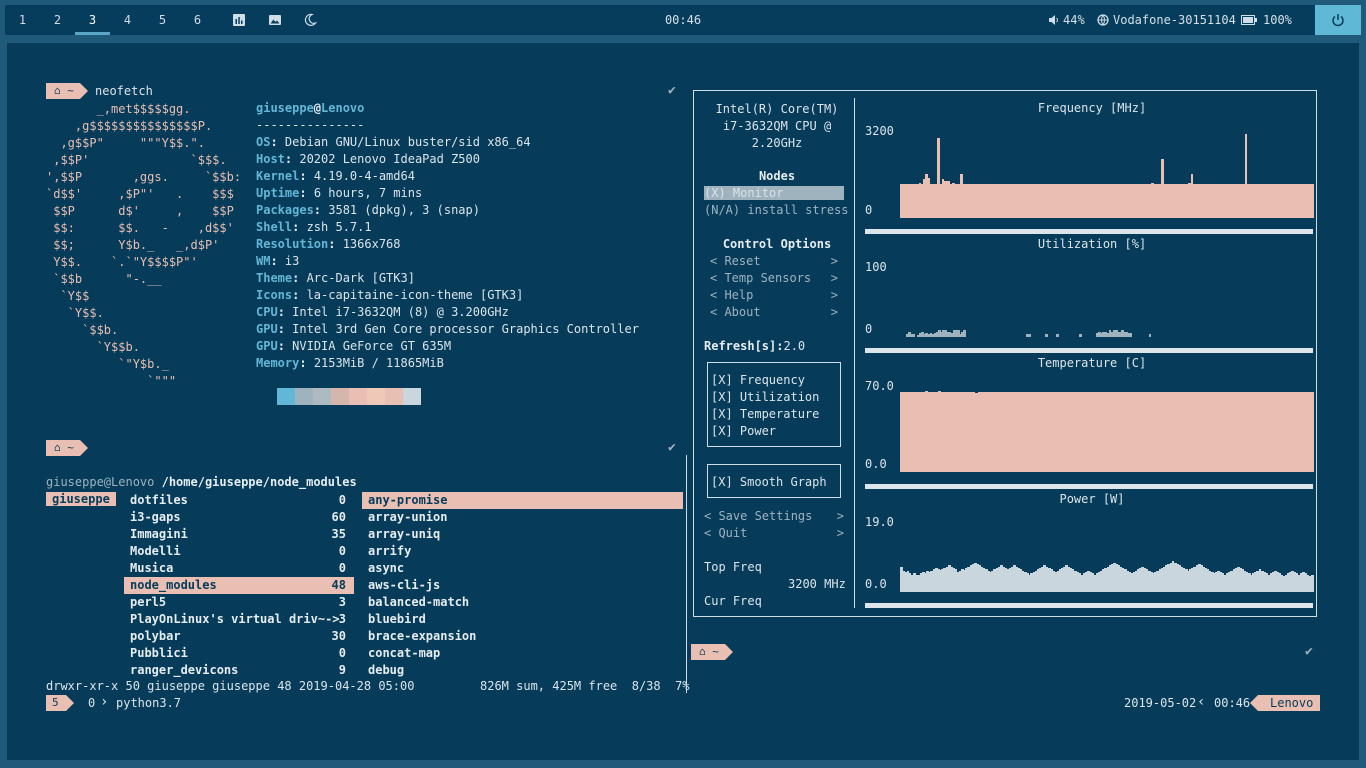 The height and width of the screenshot is (768, 1366). What do you see at coordinates (1277, 20) in the screenshot?
I see `battery-level: 100%` at bounding box center [1277, 20].